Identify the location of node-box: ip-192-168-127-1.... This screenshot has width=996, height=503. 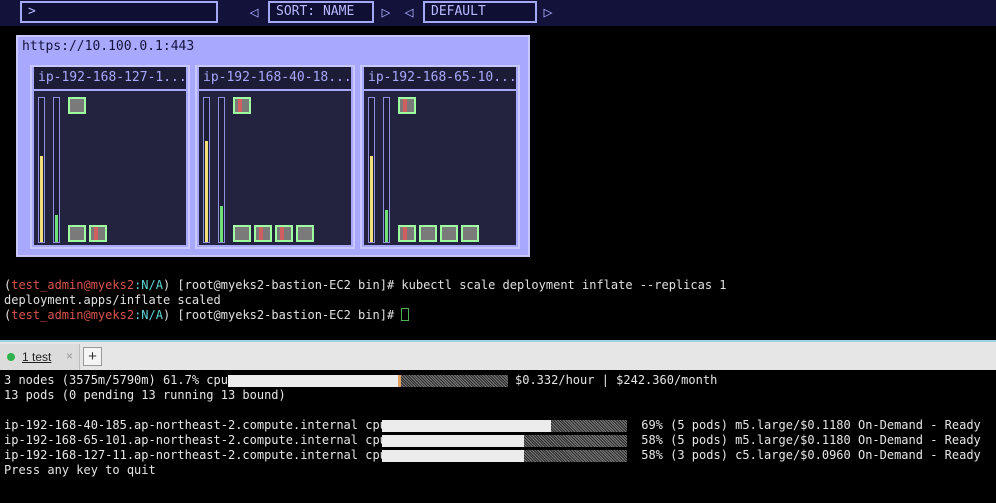
(110, 157).